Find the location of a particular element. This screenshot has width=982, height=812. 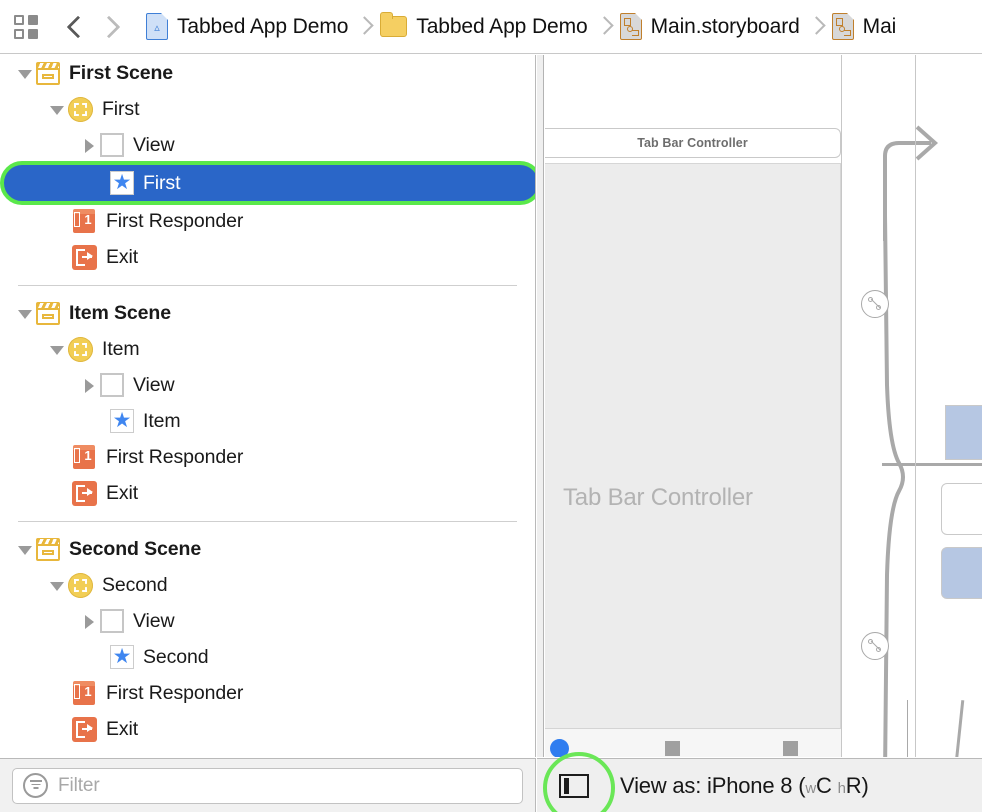

outline-row-item-responder: 1 First Responder is located at coordinates (267, 457).